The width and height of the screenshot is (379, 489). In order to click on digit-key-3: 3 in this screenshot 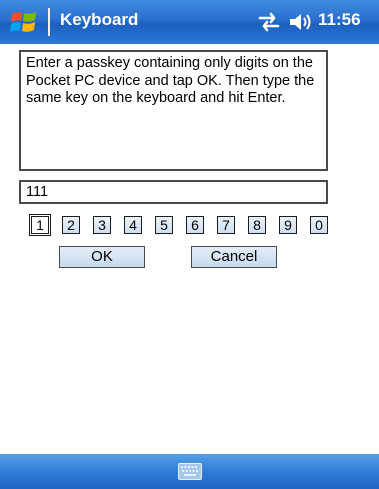, I will do `click(102, 225)`.